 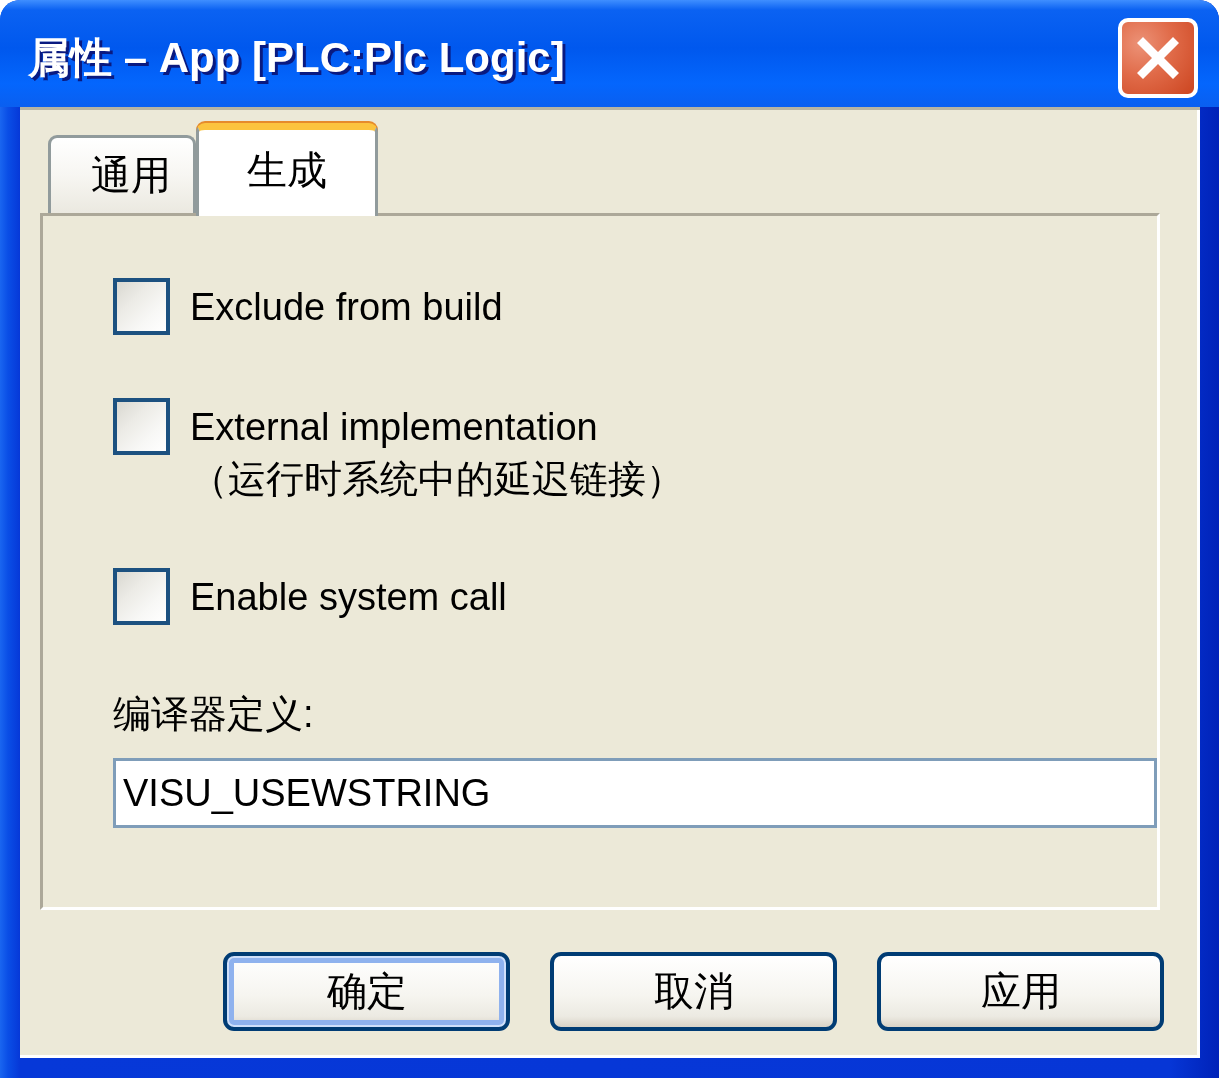 I want to click on tab: 通用, so click(x=122, y=174).